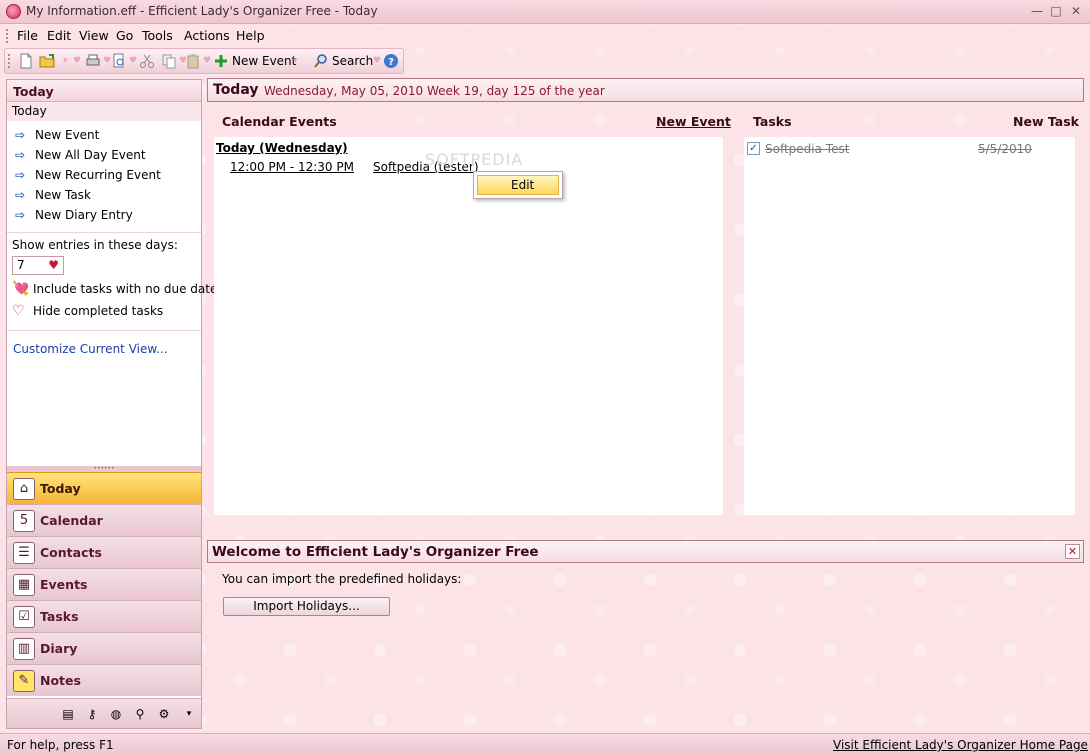 The image size is (1090, 755). Describe the element at coordinates (114, 290) in the screenshot. I see `include-tasks-option: 💘 Include tasks with no due date` at that location.